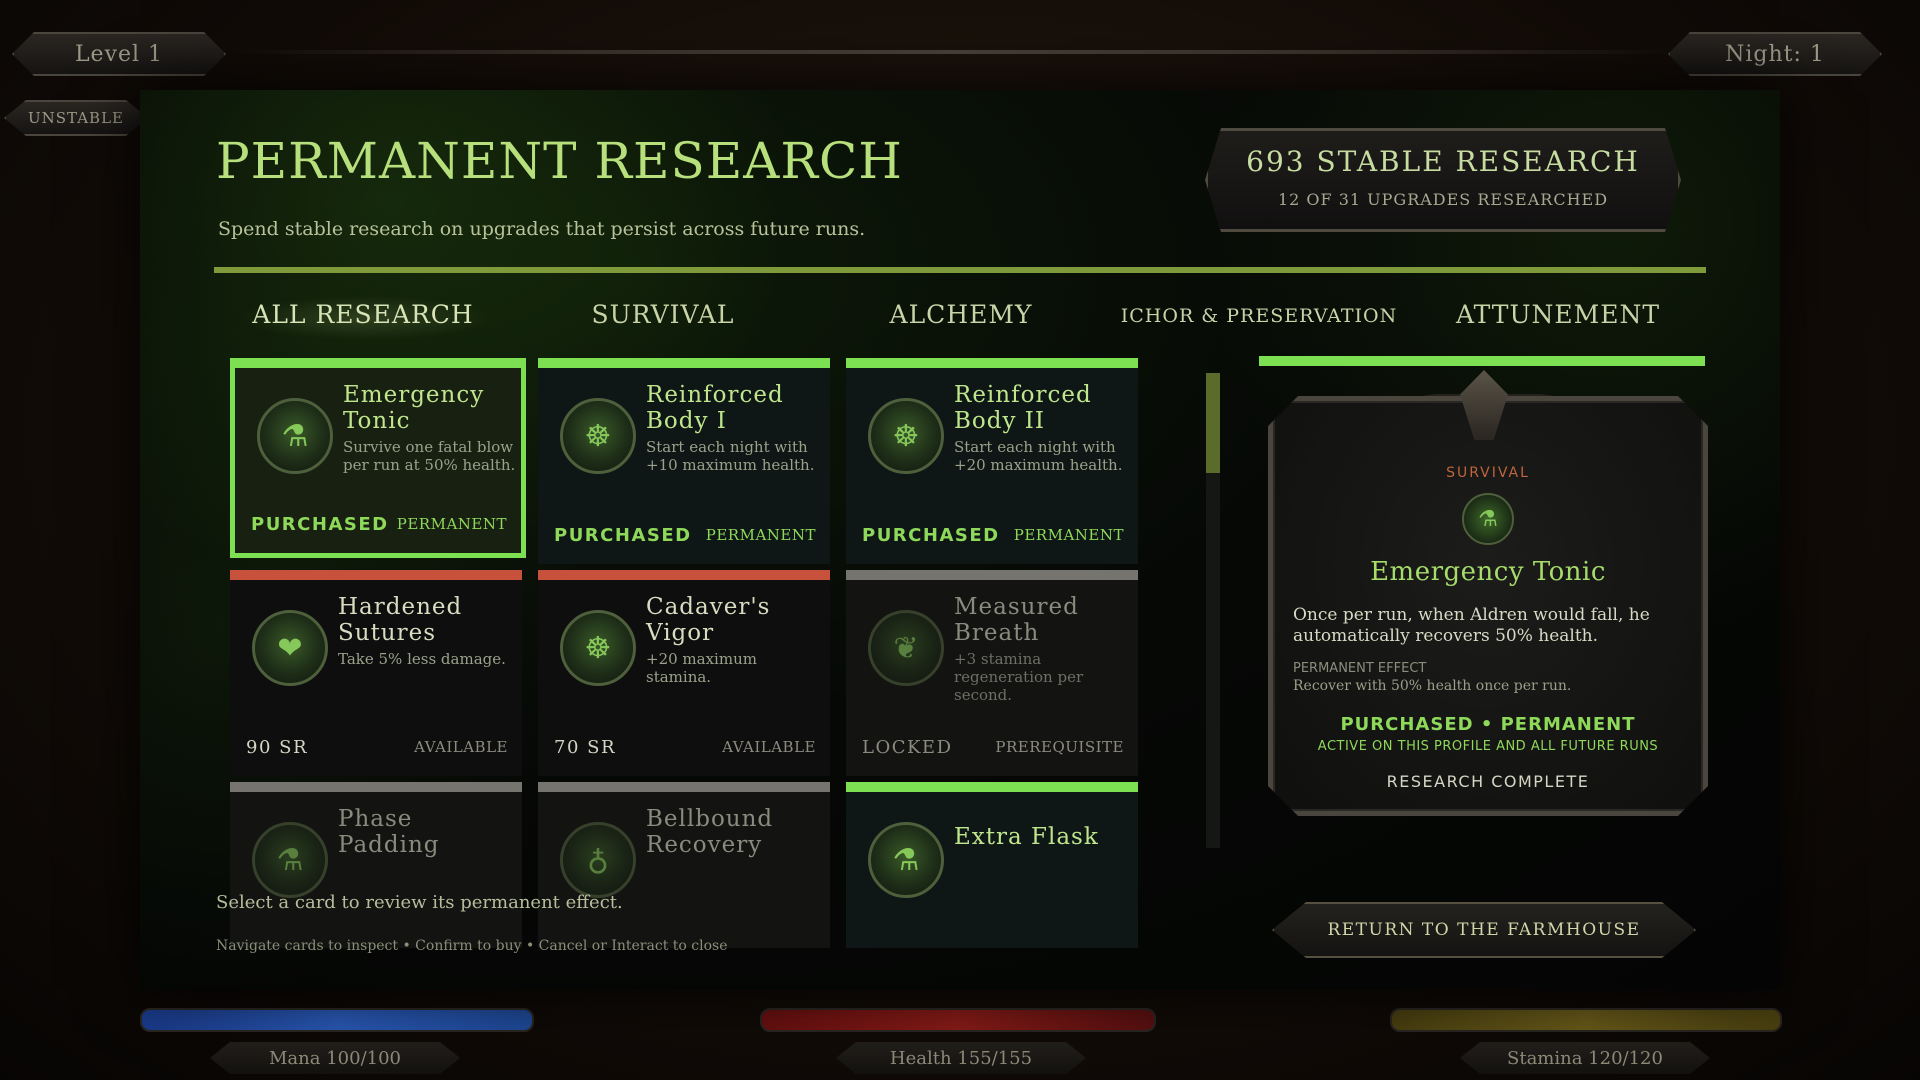  Describe the element at coordinates (715, 408) in the screenshot. I see `card-name: Reinforced Body I` at that location.